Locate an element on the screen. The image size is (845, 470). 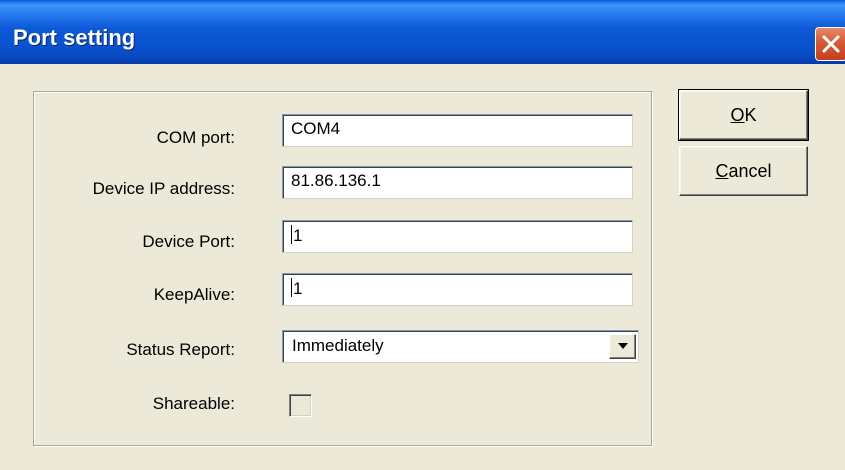
close-icon is located at coordinates (831, 44).